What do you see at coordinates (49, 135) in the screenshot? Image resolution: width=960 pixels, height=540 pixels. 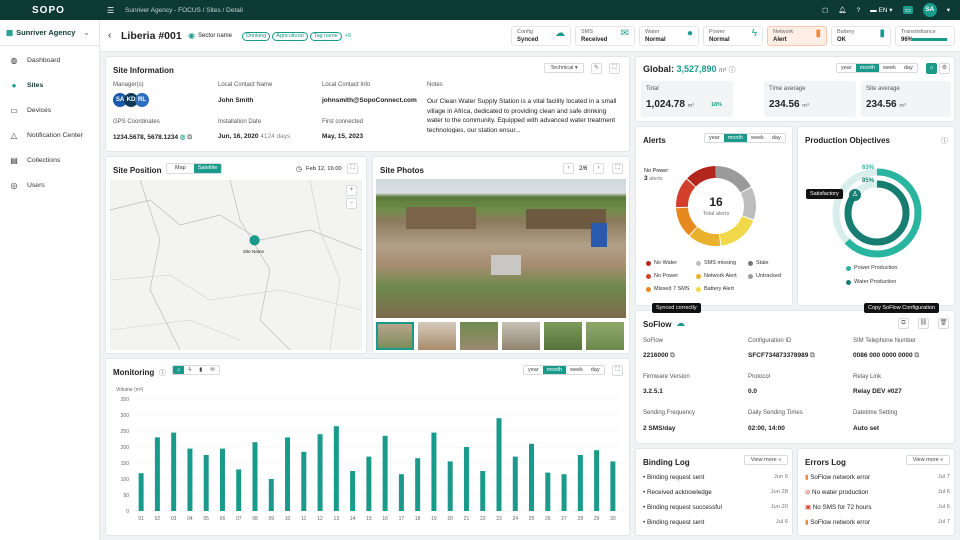 I see `sidebar-item-notification-center: △ Notification Center` at bounding box center [49, 135].